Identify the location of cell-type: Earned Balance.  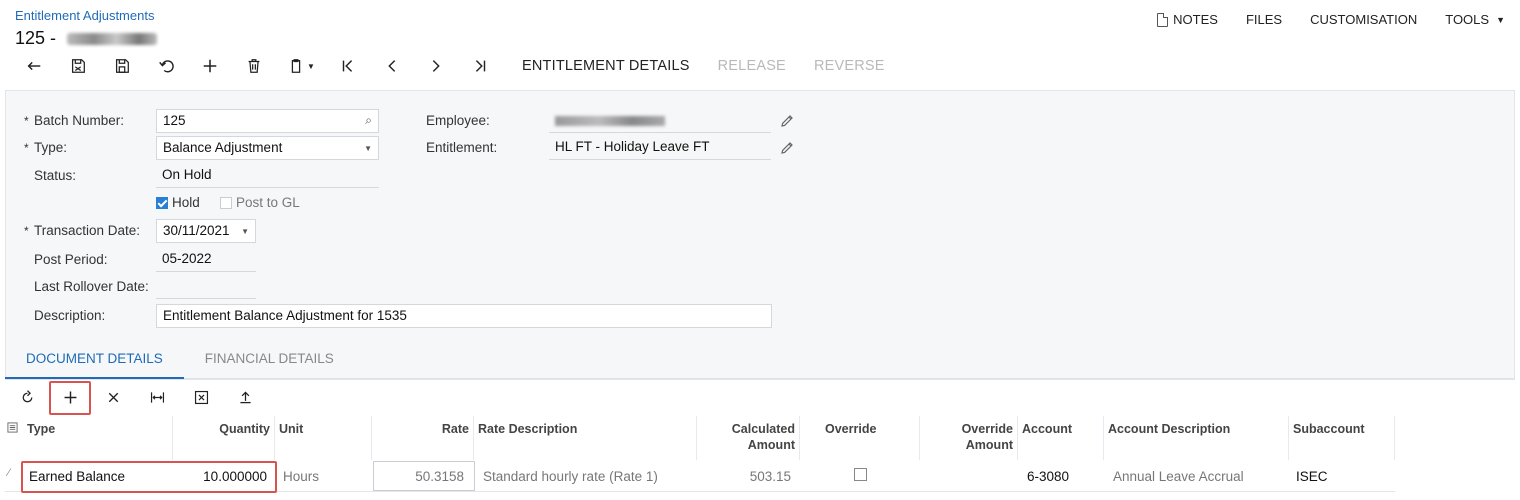
(98, 476).